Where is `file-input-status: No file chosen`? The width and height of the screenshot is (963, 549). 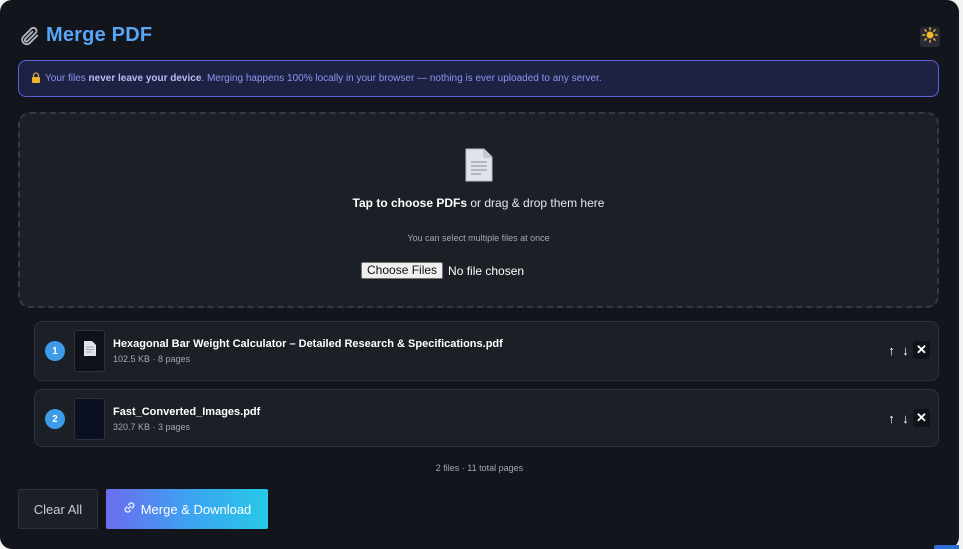
file-input-status: No file chosen is located at coordinates (486, 270).